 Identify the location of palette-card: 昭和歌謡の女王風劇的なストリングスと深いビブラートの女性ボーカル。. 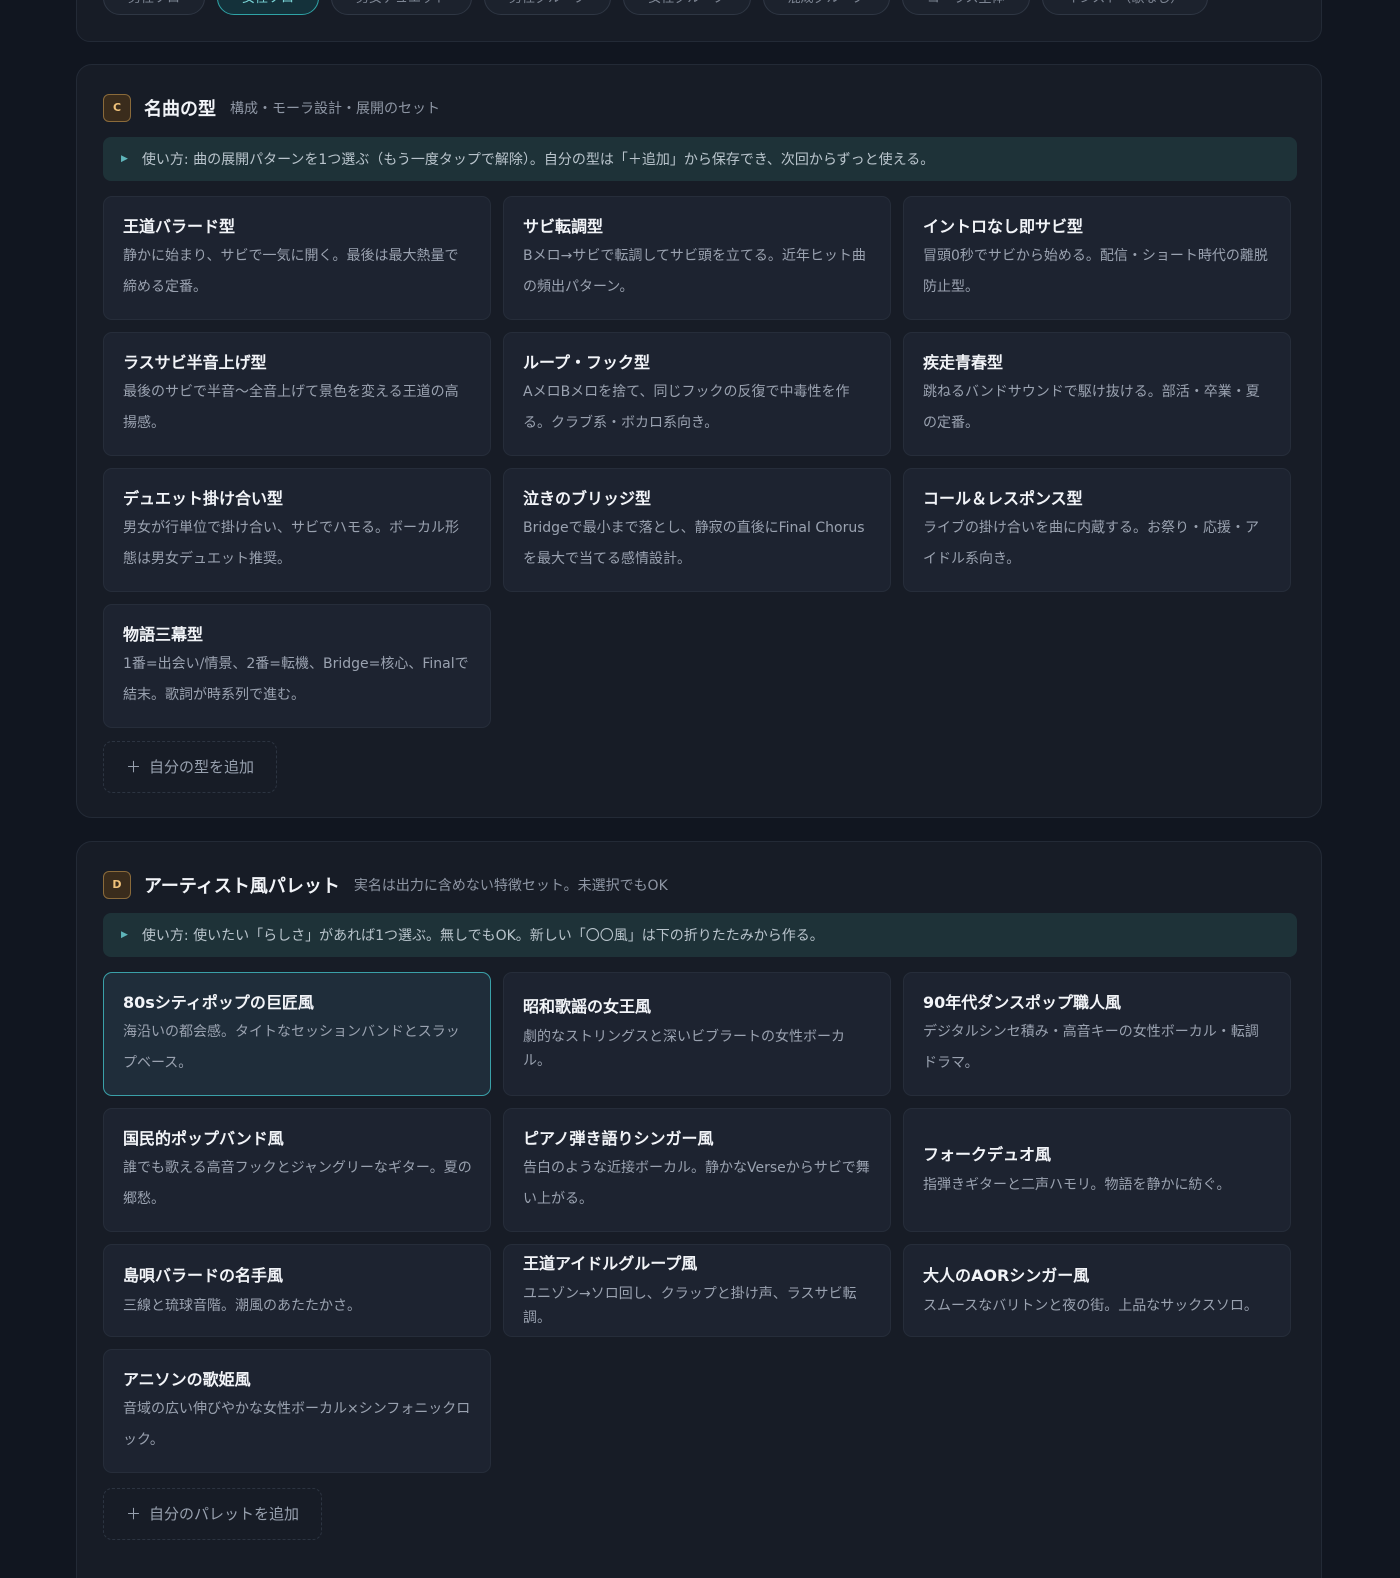
(697, 1034).